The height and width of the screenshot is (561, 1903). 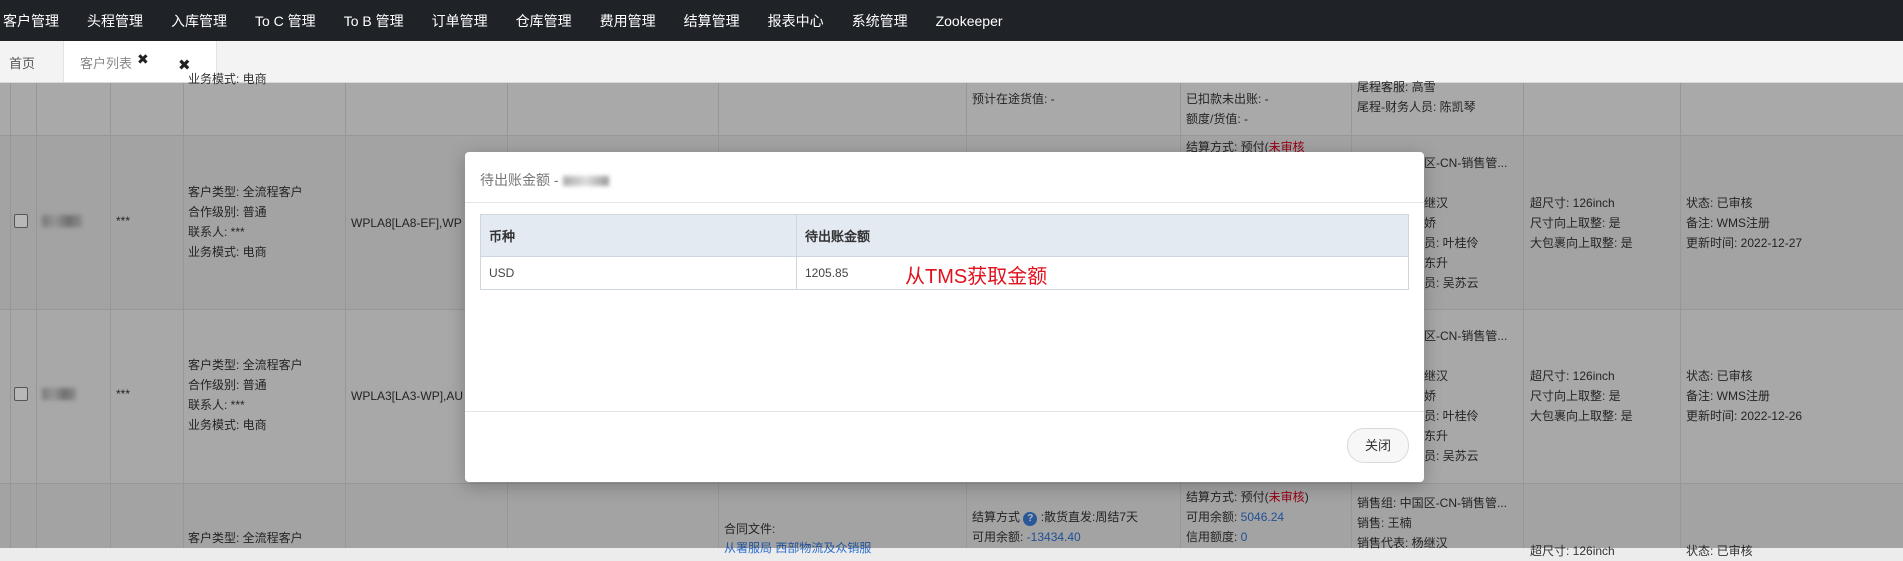 What do you see at coordinates (1102, 235) in the screenshot?
I see `column-pending-amount: 待出账金额` at bounding box center [1102, 235].